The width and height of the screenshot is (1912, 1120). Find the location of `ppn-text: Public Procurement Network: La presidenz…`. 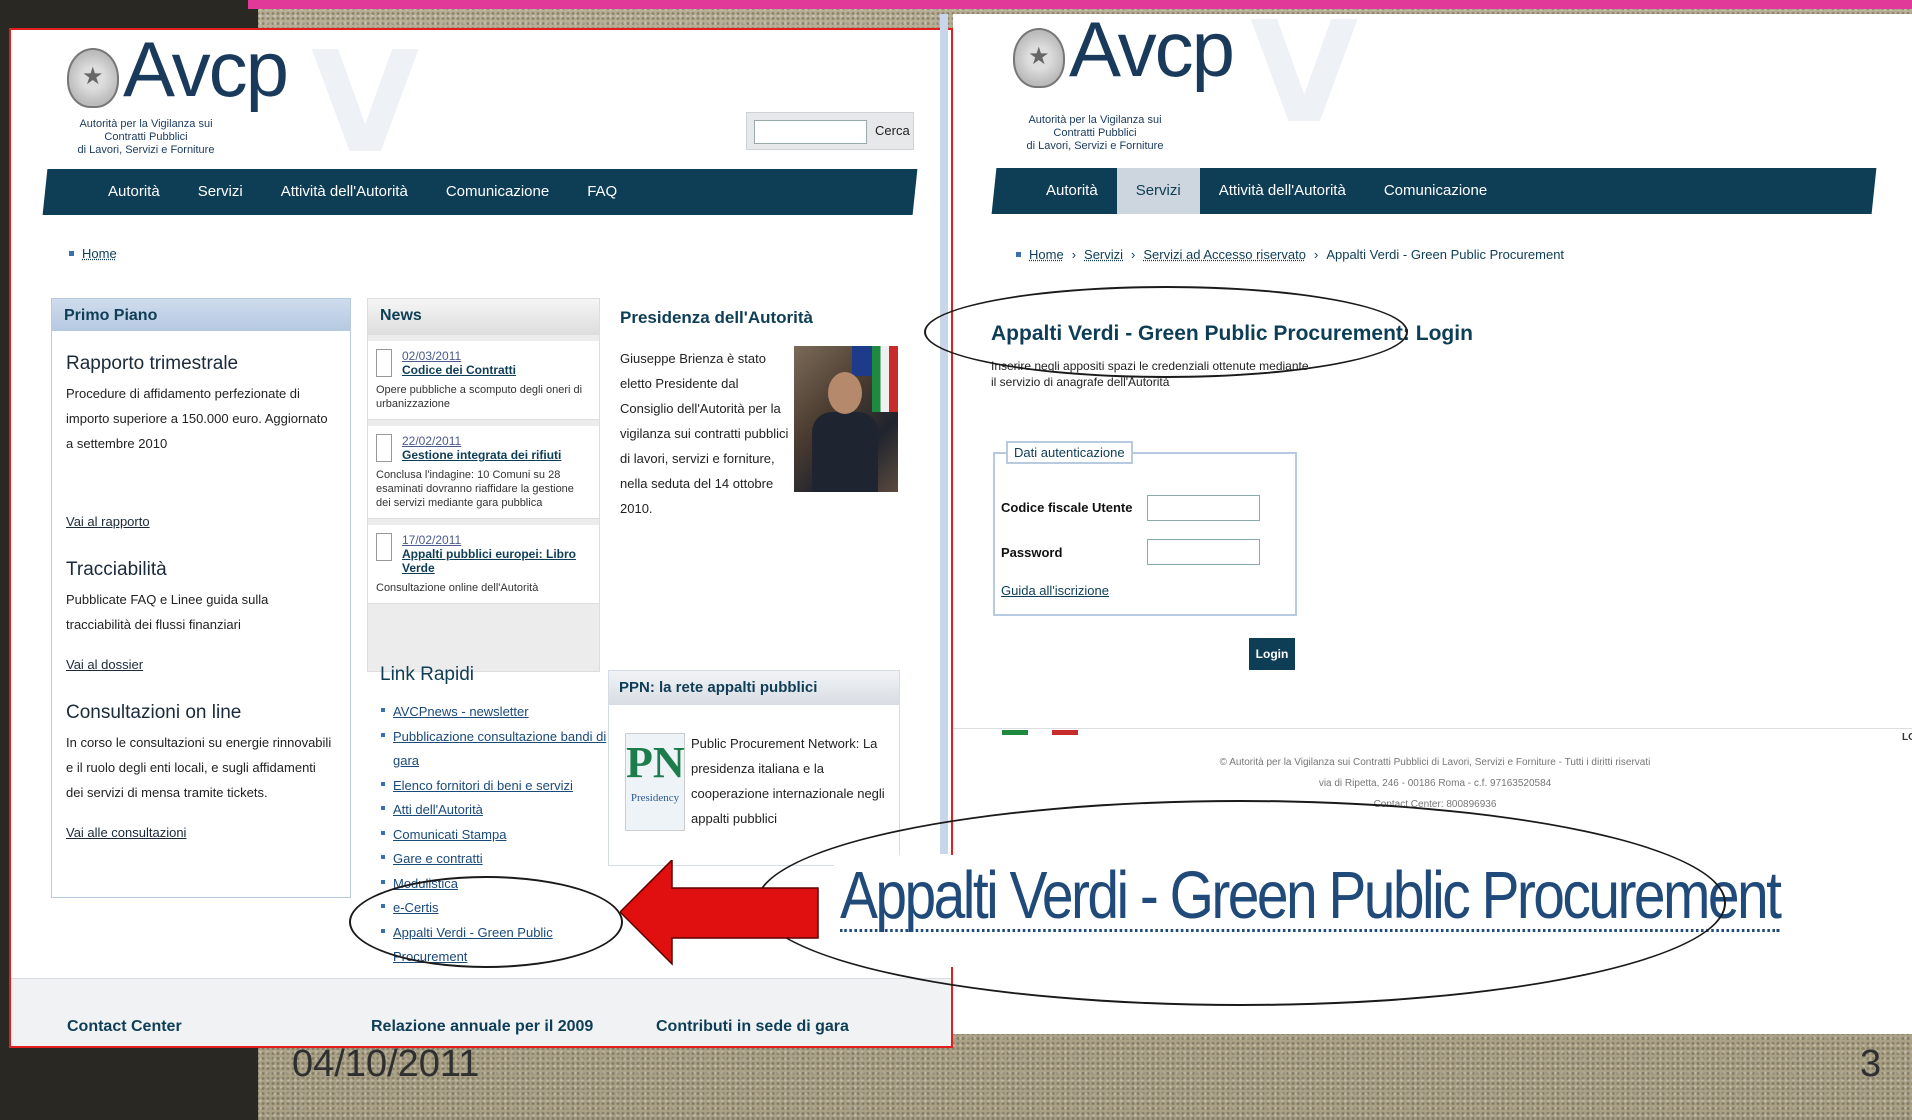

ppn-text: Public Procurement Network: La presidenz… is located at coordinates (788, 781).